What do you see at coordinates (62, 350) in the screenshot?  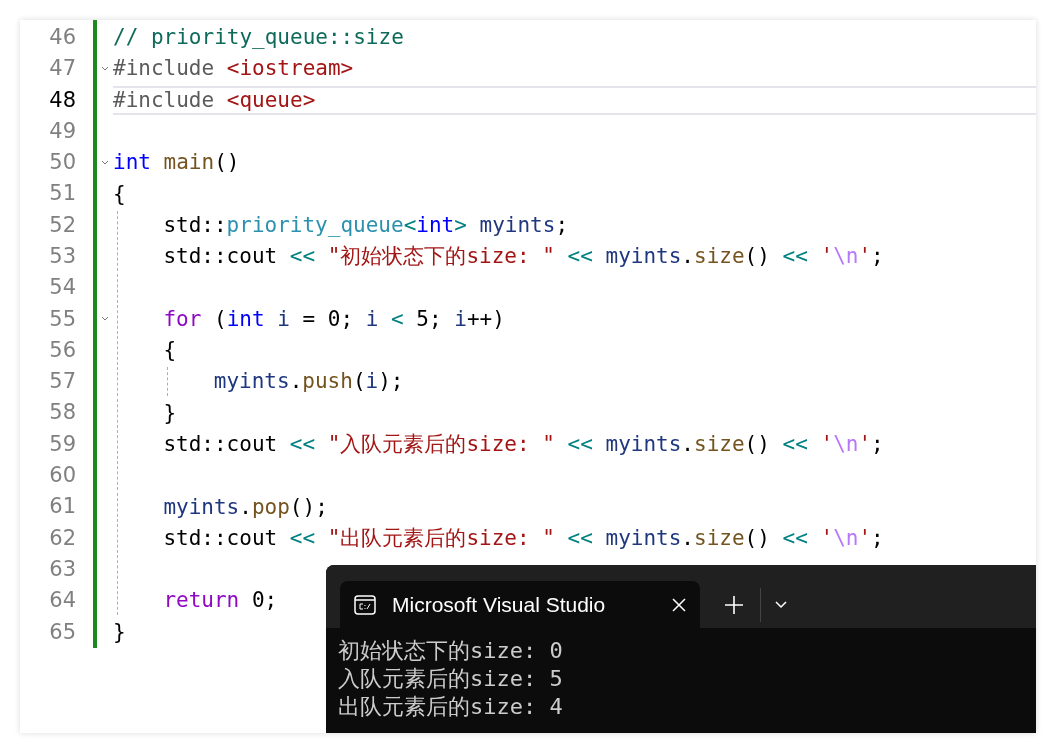 I see `line-number: 56` at bounding box center [62, 350].